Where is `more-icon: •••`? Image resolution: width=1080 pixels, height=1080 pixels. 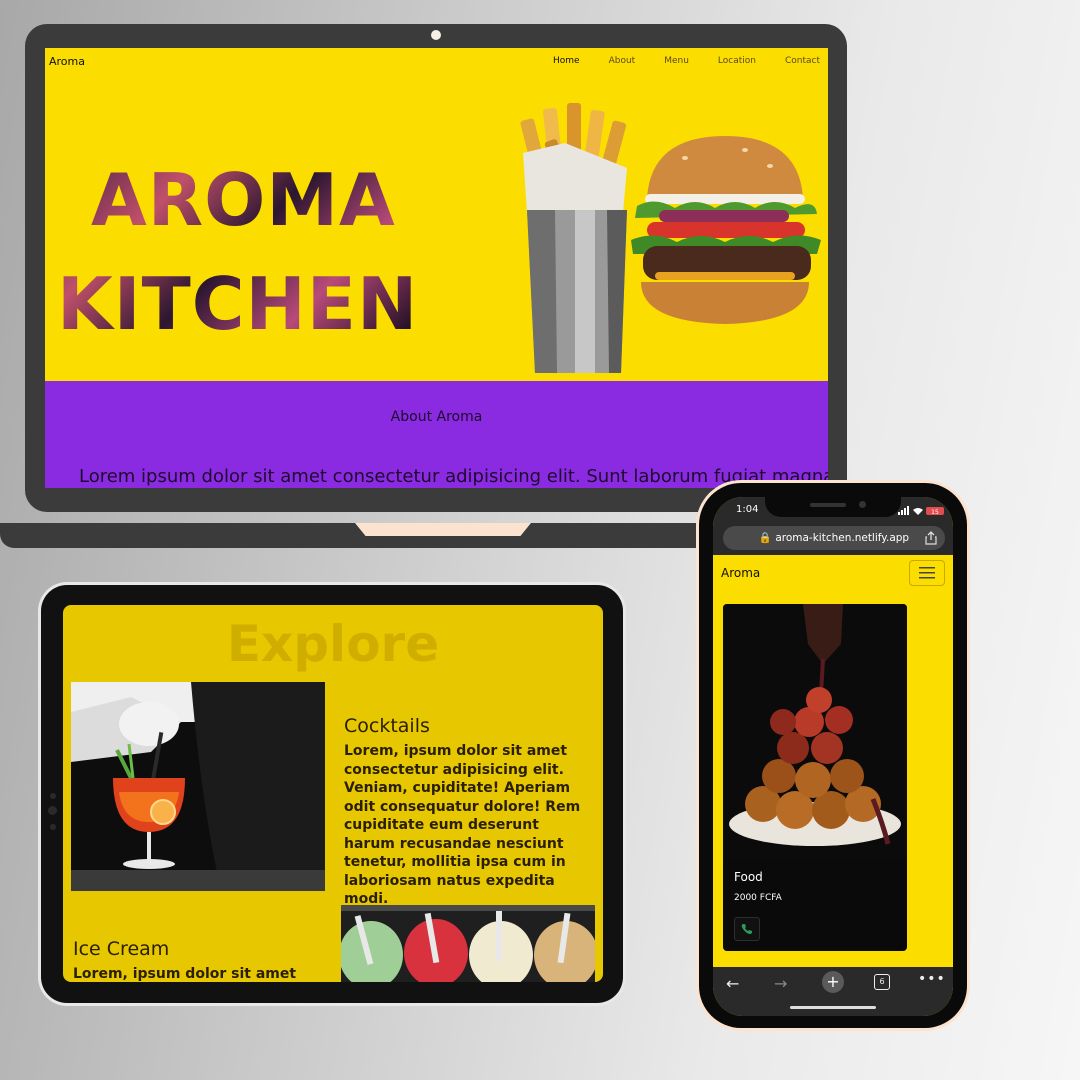 more-icon: ••• is located at coordinates (932, 979).